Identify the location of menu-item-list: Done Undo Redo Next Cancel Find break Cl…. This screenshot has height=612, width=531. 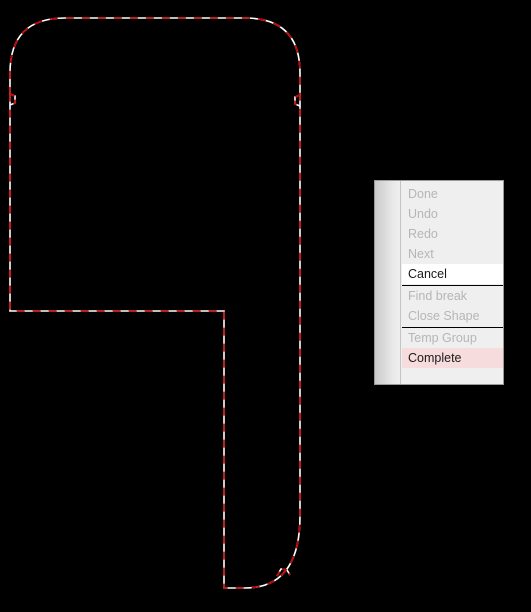
(452, 282).